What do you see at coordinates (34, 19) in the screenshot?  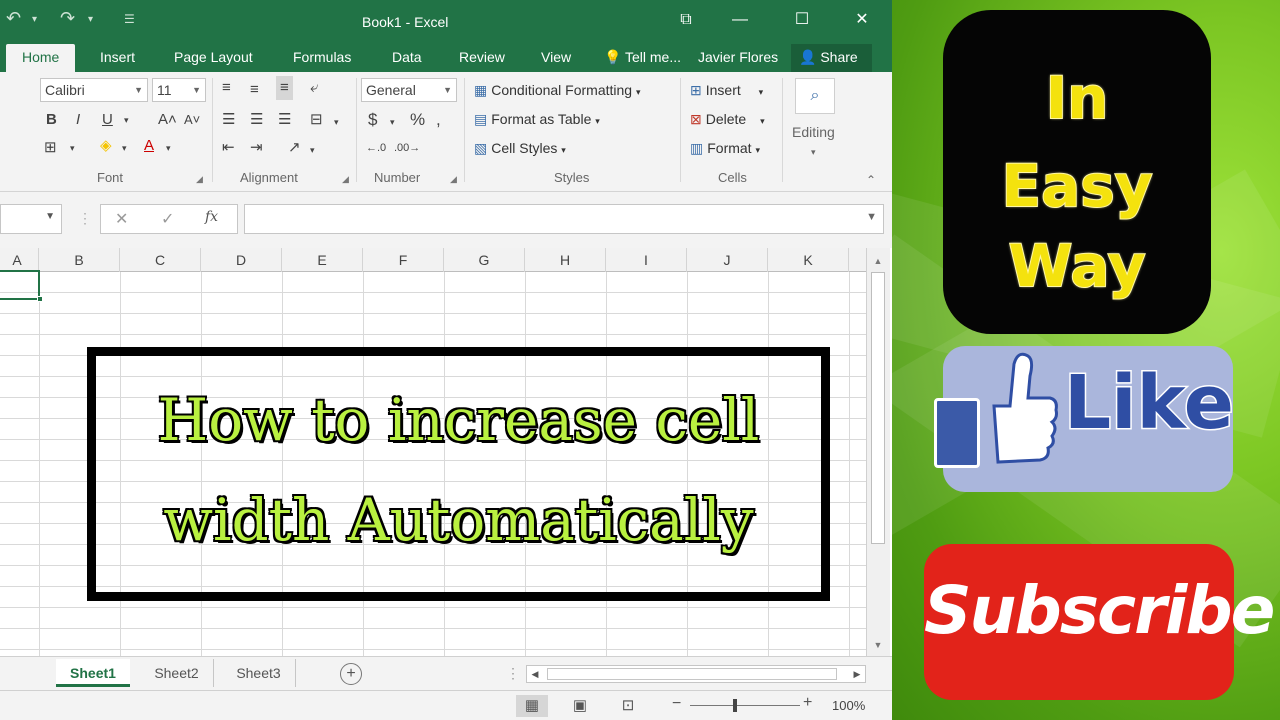 I see `undo-dropdown-icon: ▾` at bounding box center [34, 19].